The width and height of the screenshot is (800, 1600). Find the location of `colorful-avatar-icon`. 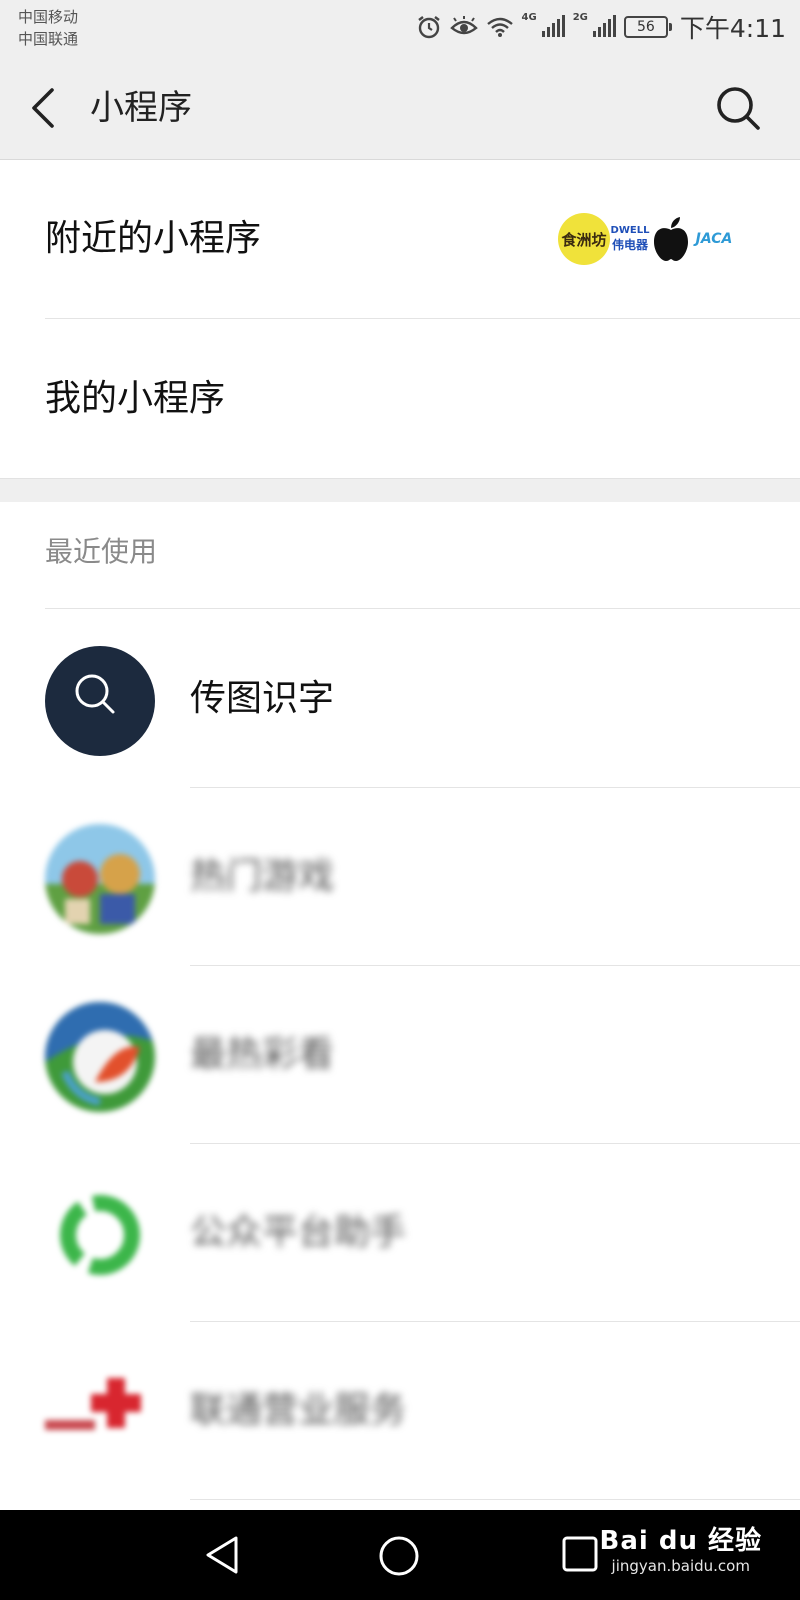

colorful-avatar-icon is located at coordinates (100, 1057).